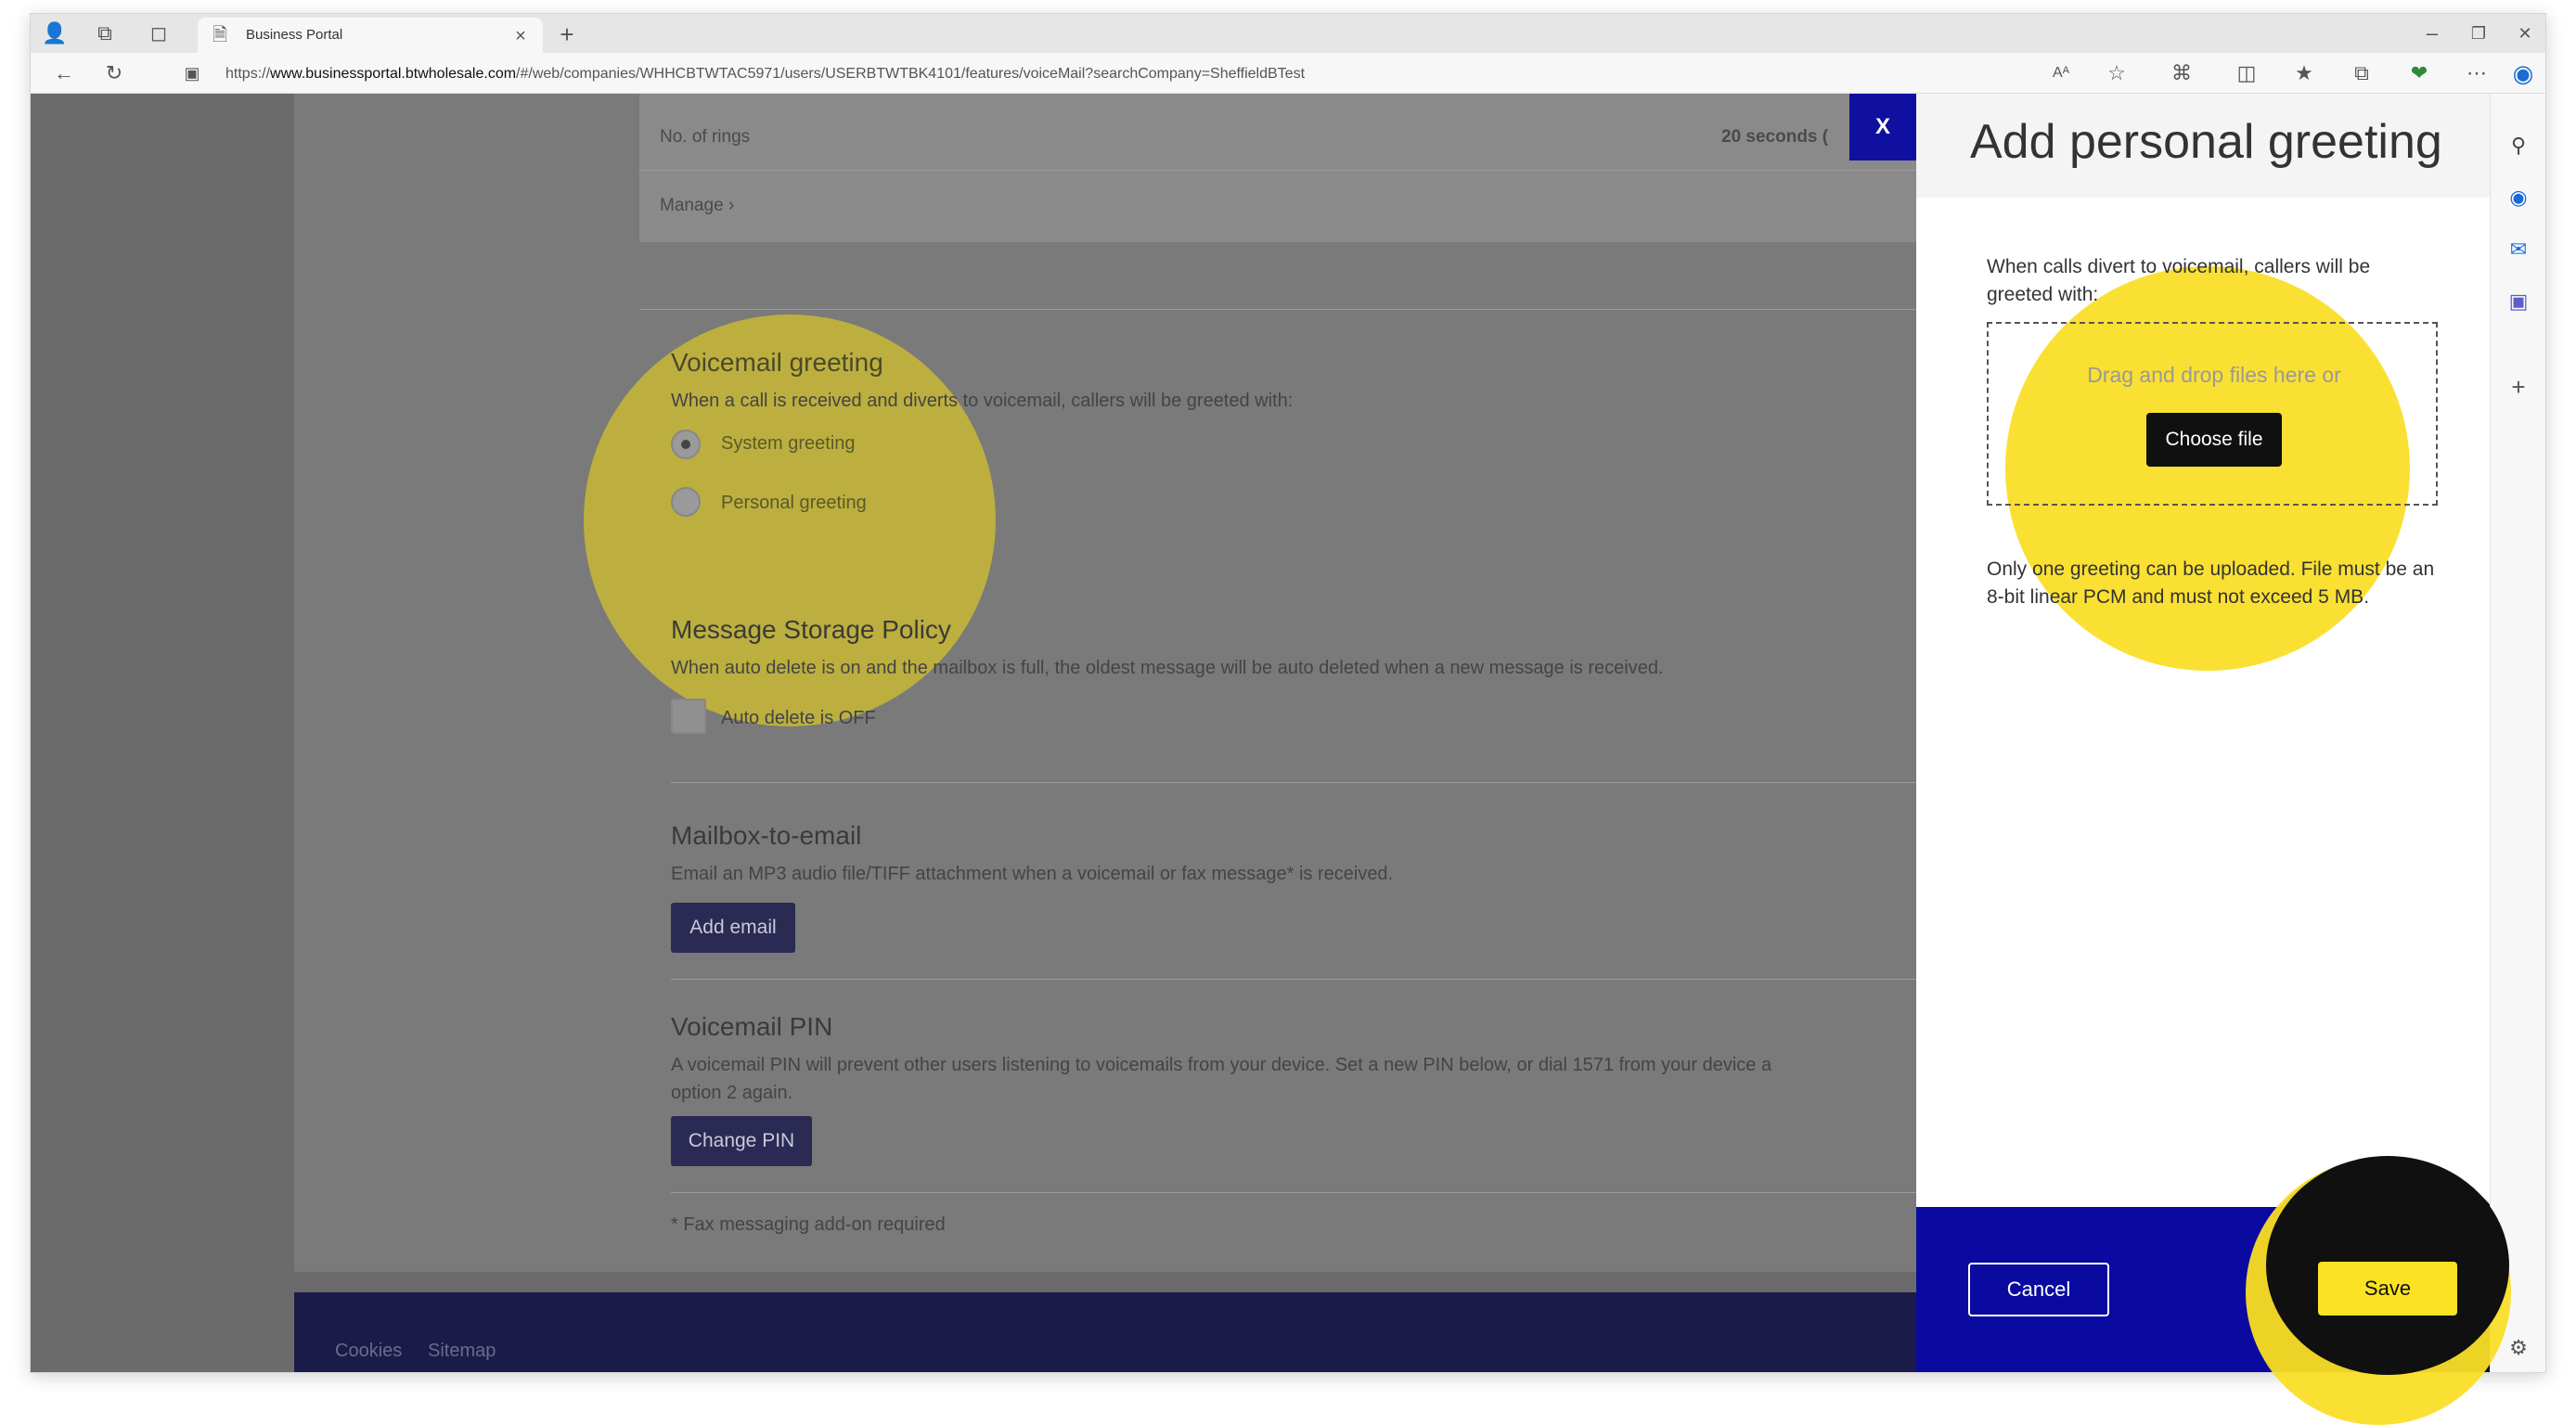 The width and height of the screenshot is (2576, 1425). Describe the element at coordinates (1882, 127) in the screenshot. I see `close-panel-button: X` at that location.